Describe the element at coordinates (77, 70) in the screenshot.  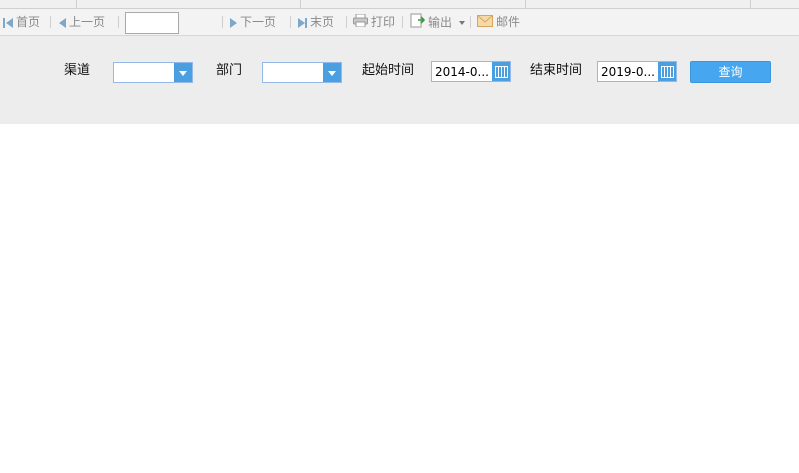
I see `channel-label: 渠道` at that location.